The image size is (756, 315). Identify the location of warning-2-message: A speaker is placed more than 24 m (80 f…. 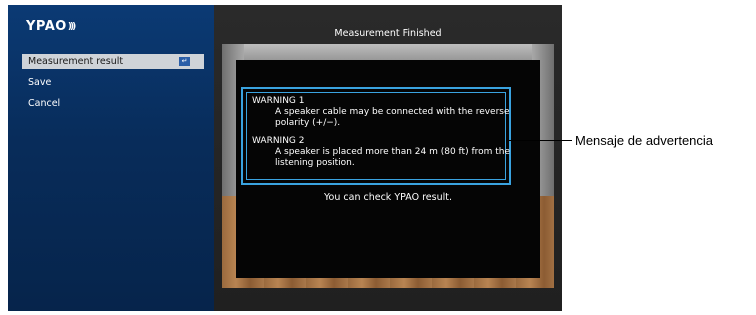
(393, 157).